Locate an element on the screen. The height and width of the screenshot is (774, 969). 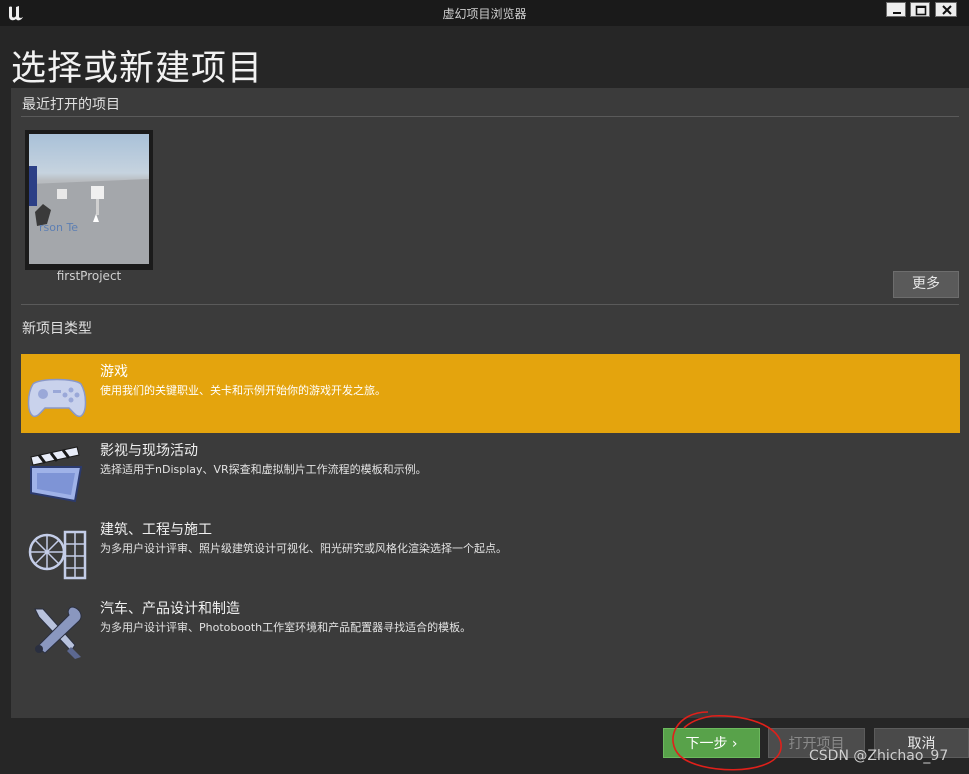
project-name: firstProject is located at coordinates (89, 276).